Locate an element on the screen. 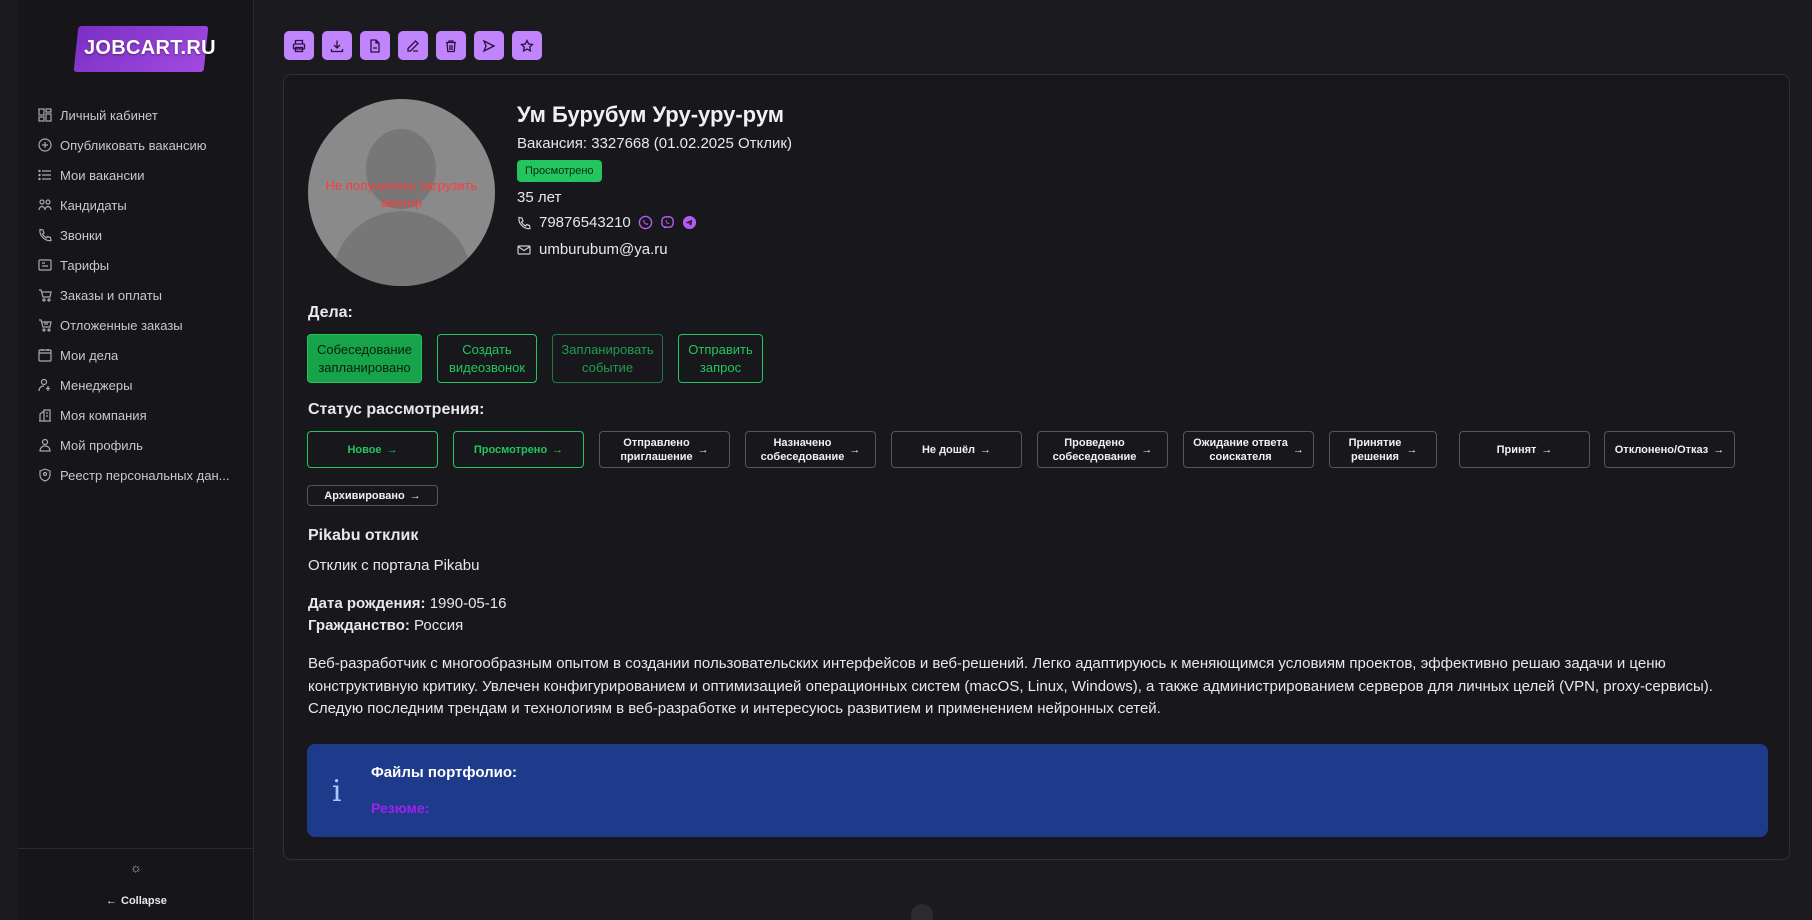 The image size is (1812, 920). status-title: Статус рассмотрения: is located at coordinates (396, 409).